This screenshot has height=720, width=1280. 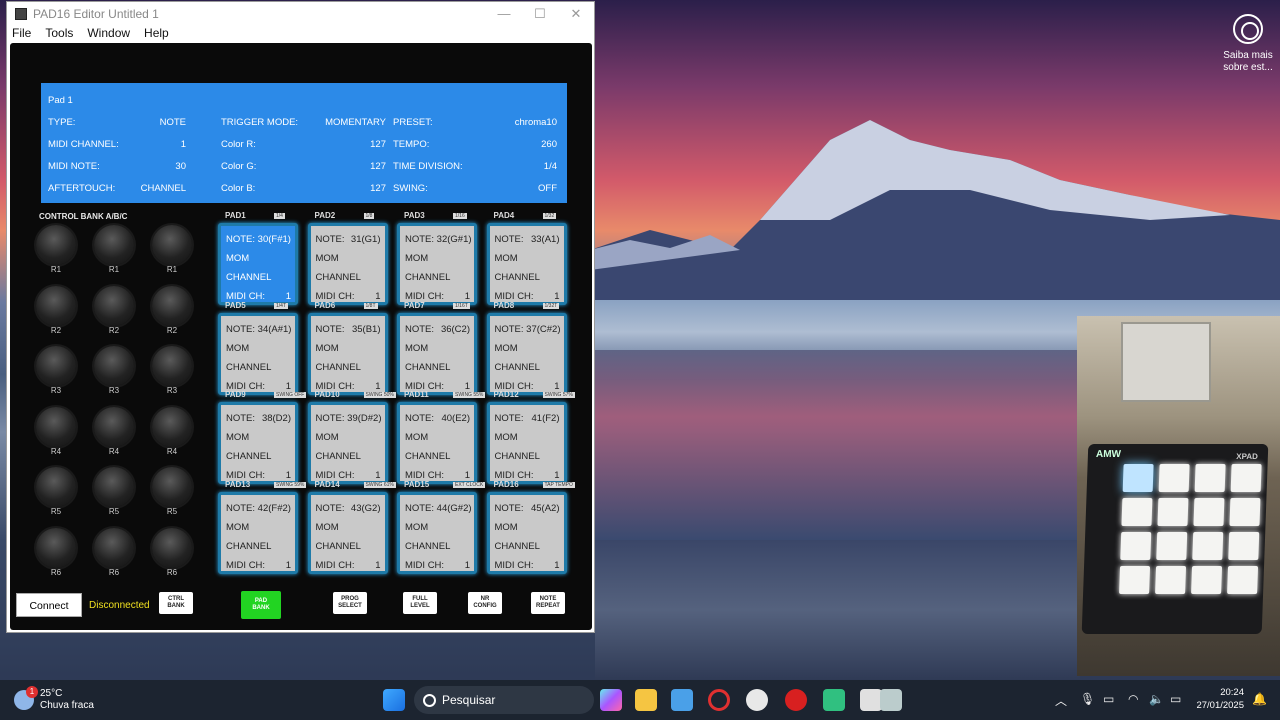 What do you see at coordinates (258, 443) in the screenshot?
I see `pad-9: NOTE: 38(D2) MOM CHANNEL MIDI CH: 1` at bounding box center [258, 443].